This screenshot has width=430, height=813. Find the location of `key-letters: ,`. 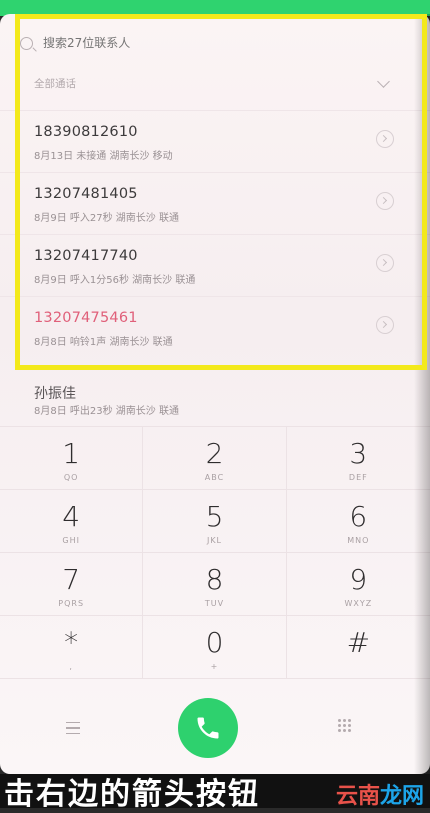

key-letters: , is located at coordinates (71, 666).